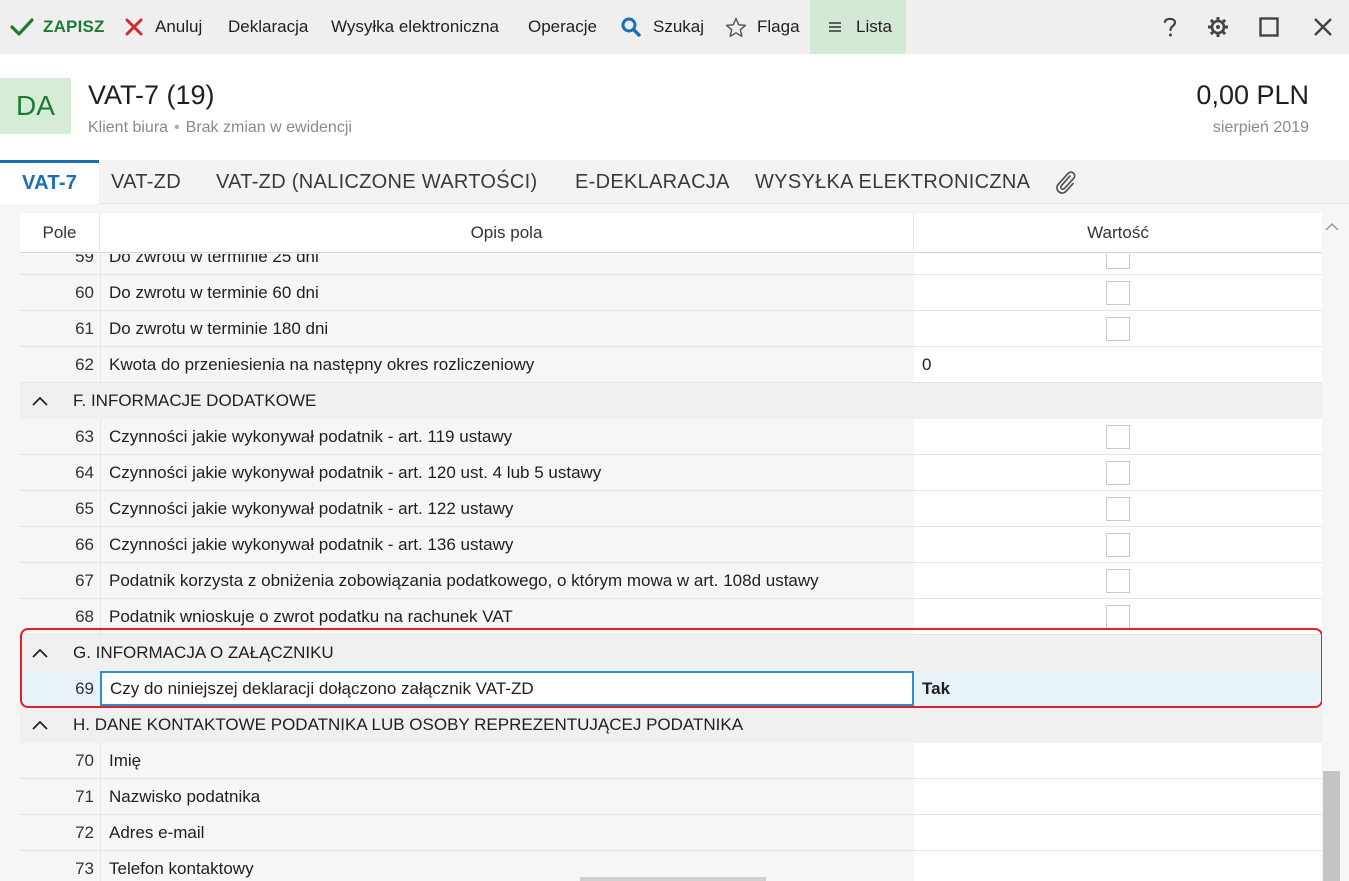 The image size is (1349, 881). What do you see at coordinates (84, 544) in the screenshot?
I see `field-number: 66` at bounding box center [84, 544].